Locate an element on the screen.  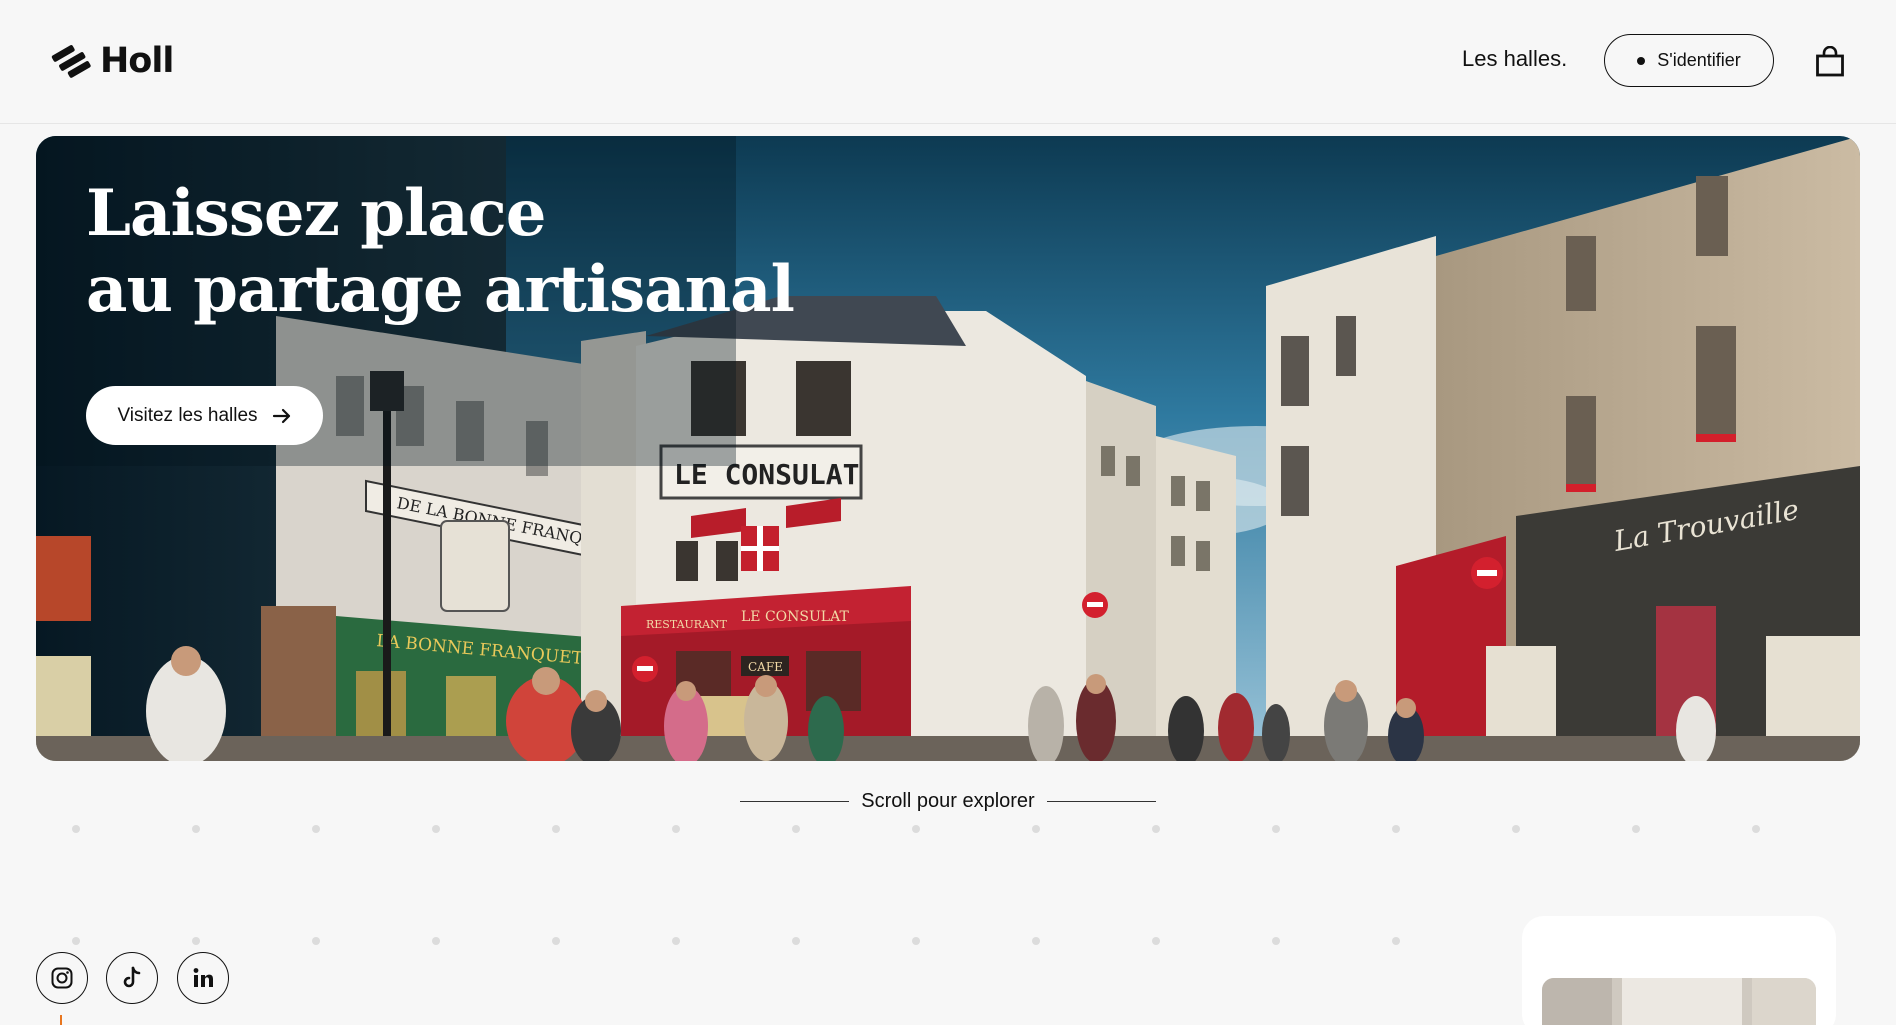
visit-halles-button: Visitez les halles is located at coordinates (204, 415).